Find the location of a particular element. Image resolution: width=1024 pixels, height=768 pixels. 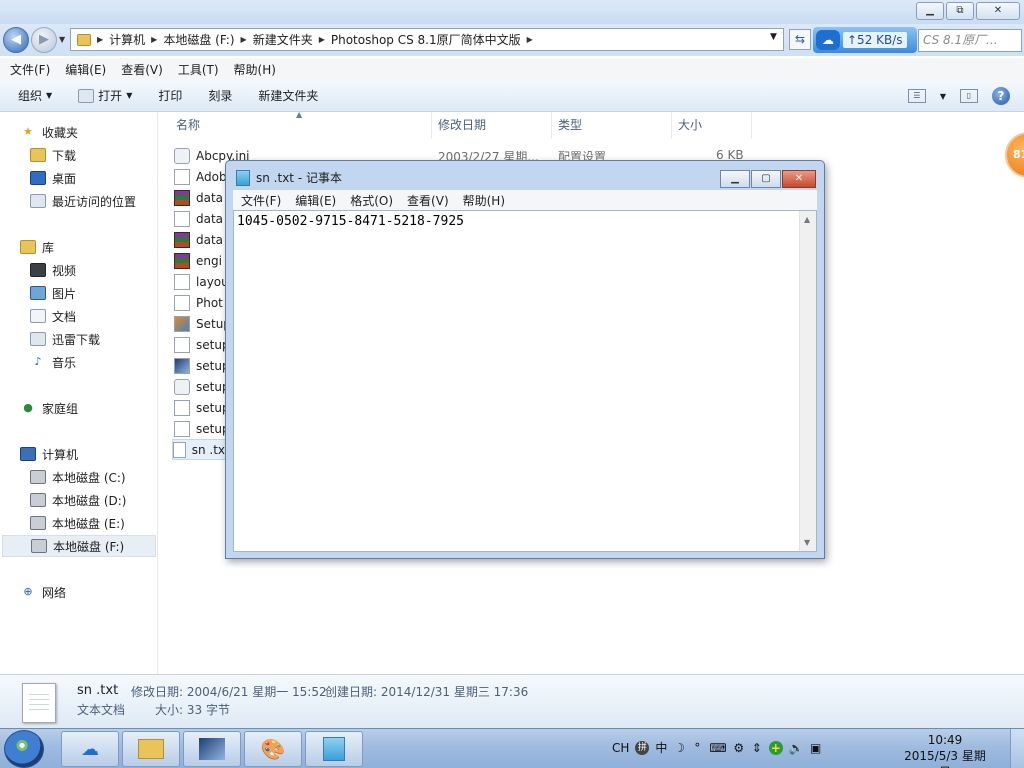

breadcrumb-new-folder: 新建文件夹 is located at coordinates (283, 39).